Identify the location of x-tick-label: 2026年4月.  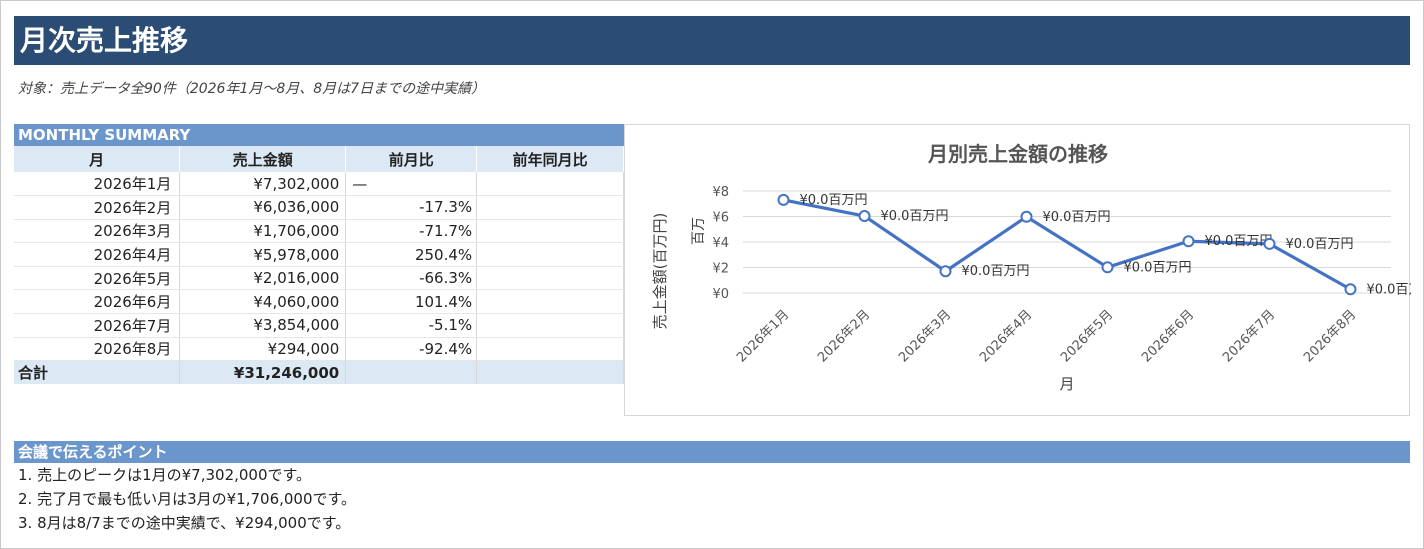
(1006, 336).